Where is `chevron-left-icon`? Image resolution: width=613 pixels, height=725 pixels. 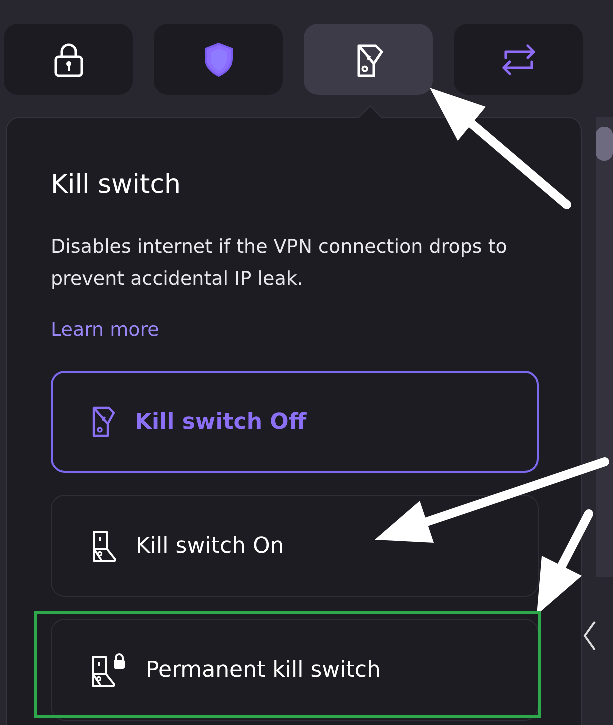
chevron-left-icon is located at coordinates (590, 636).